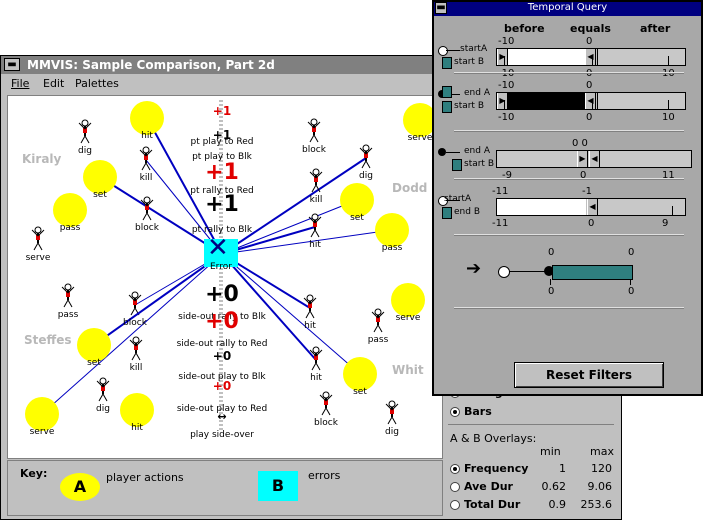 This screenshot has width=703, height=520. Describe the element at coordinates (360, 392) in the screenshot. I see `action-label: set` at that location.